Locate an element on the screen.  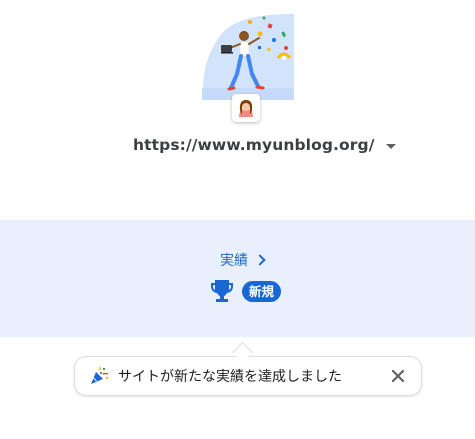
site-url: https://www.myunblog.org/ is located at coordinates (254, 145).